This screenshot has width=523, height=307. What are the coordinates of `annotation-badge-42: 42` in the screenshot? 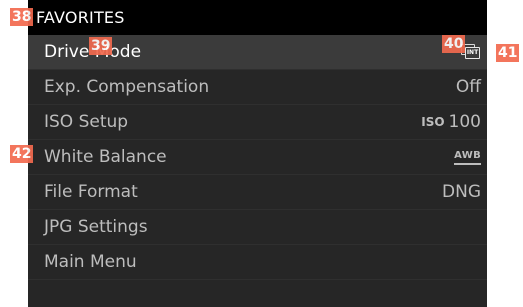 It's located at (22, 154).